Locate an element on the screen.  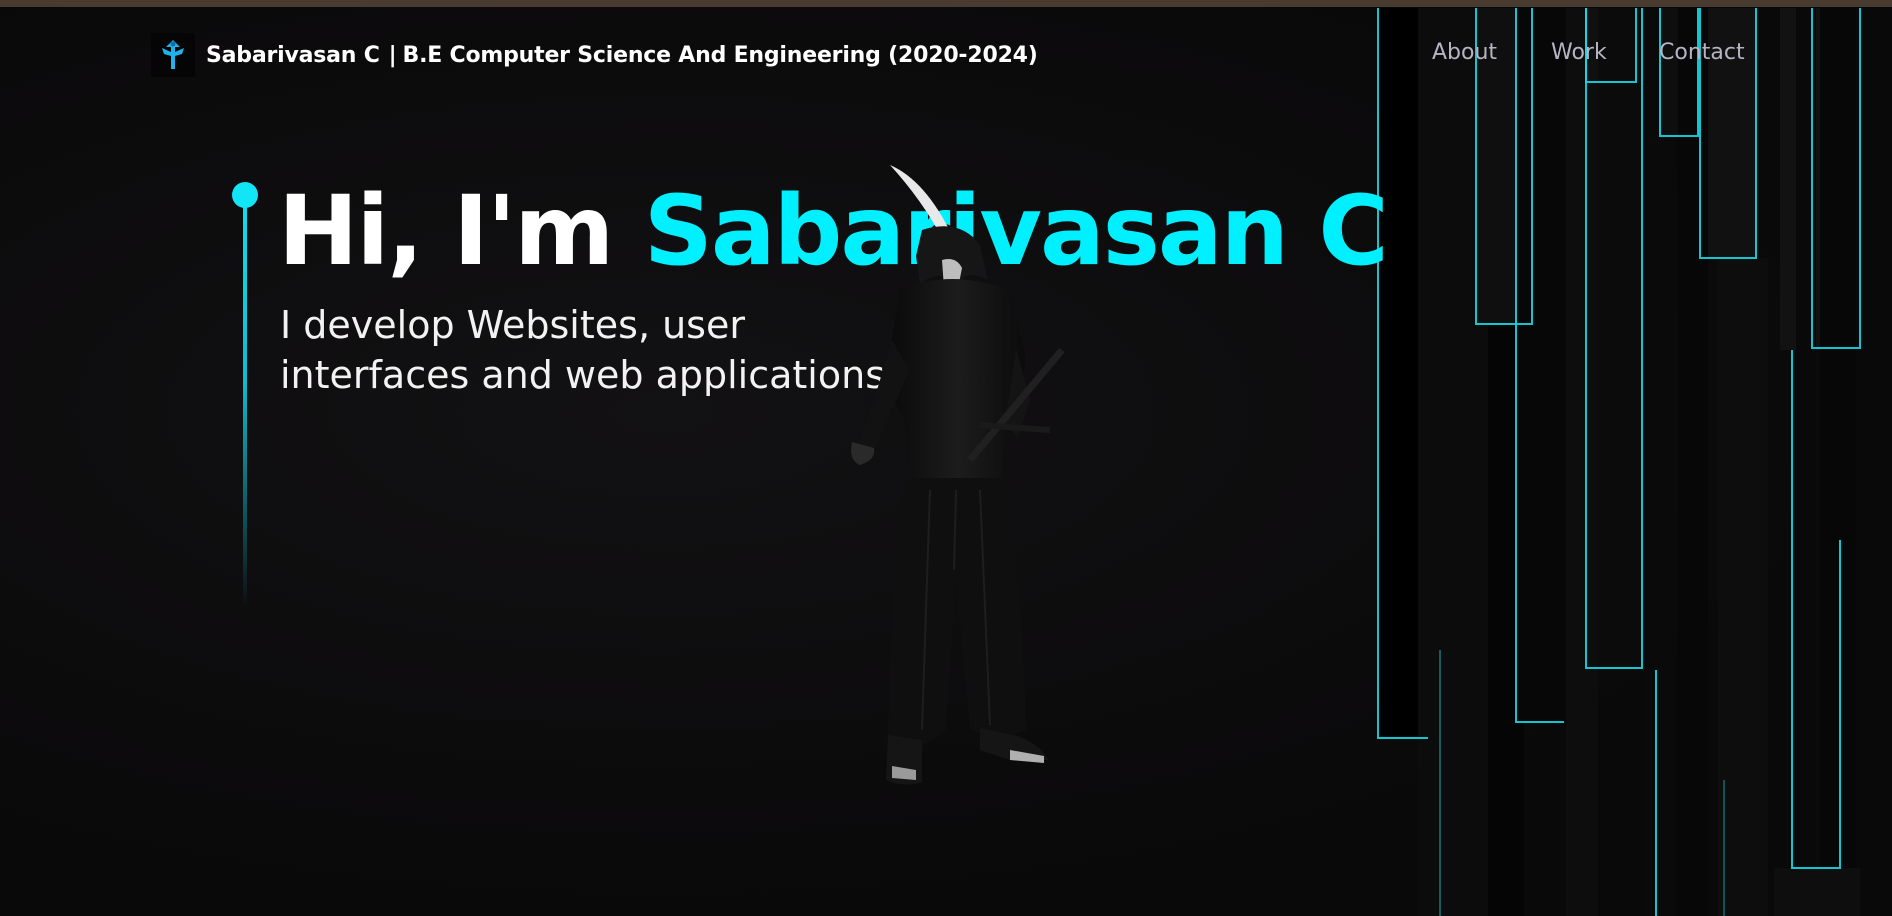
nav-link-about: About is located at coordinates (1464, 52).